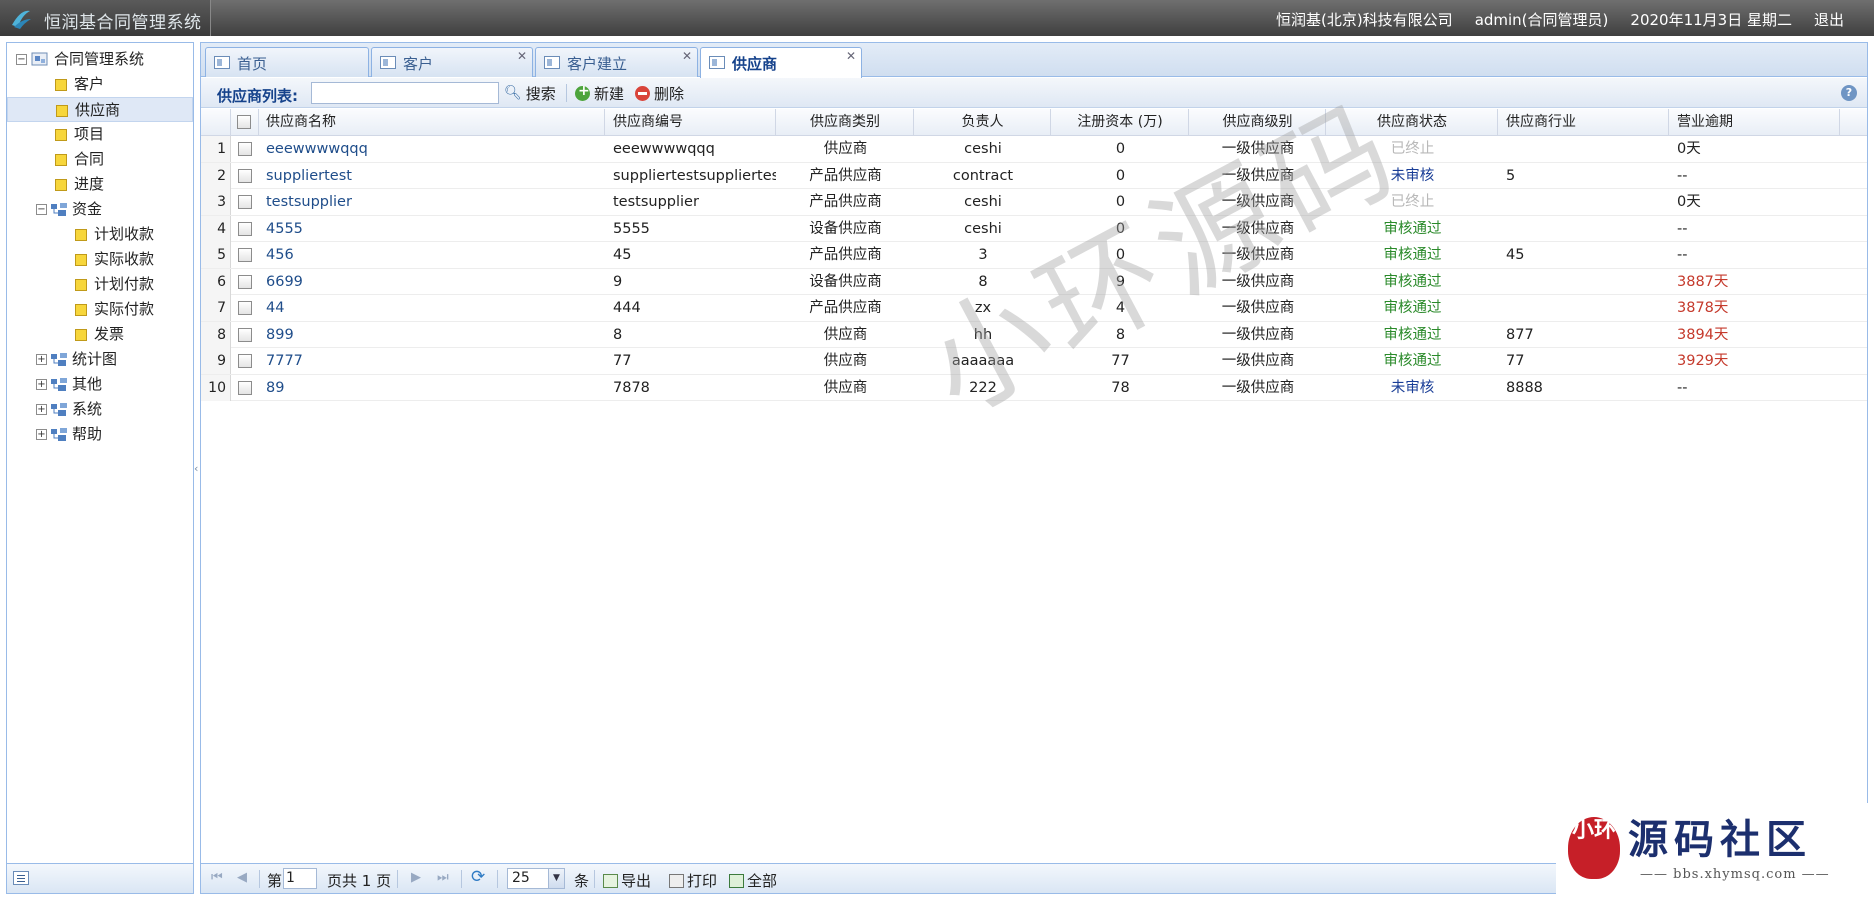 This screenshot has height=900, width=1874. Describe the element at coordinates (753, 880) in the screenshot. I see `show-all-button: 全部` at that location.